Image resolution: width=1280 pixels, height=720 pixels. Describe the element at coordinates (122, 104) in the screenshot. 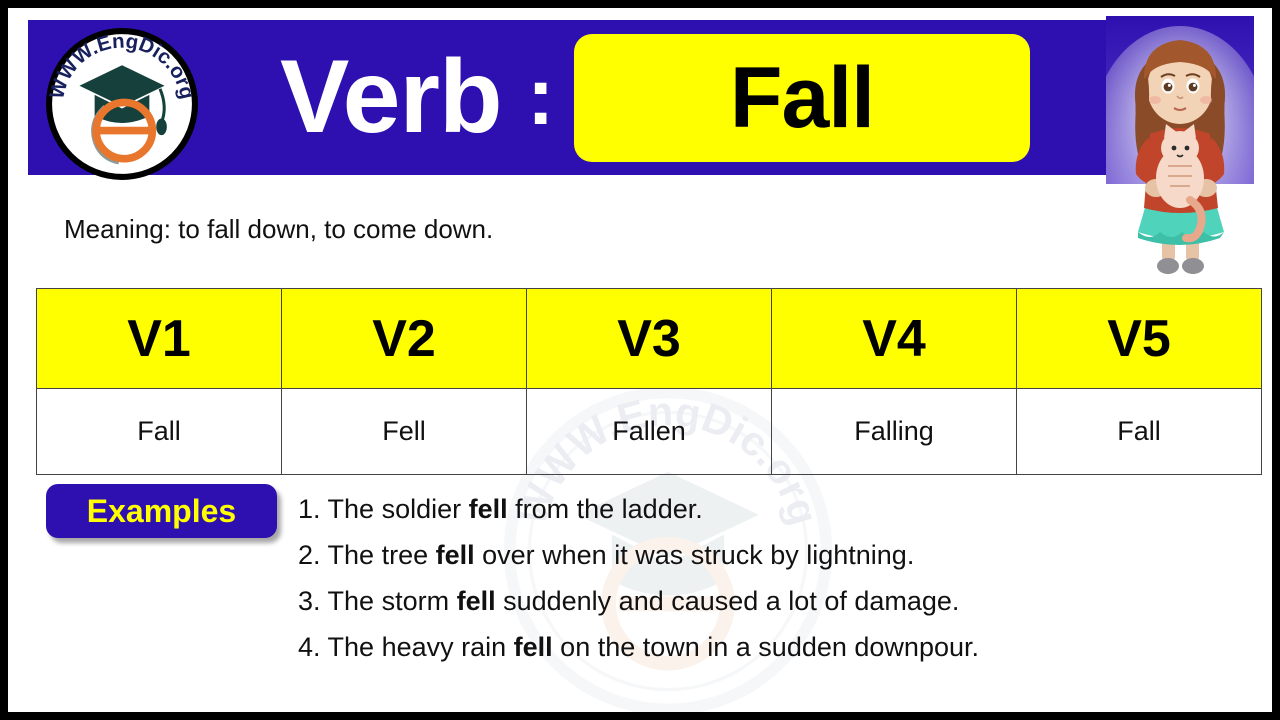

I see `engdic-logo-icon: WWW.EngDic.org` at that location.